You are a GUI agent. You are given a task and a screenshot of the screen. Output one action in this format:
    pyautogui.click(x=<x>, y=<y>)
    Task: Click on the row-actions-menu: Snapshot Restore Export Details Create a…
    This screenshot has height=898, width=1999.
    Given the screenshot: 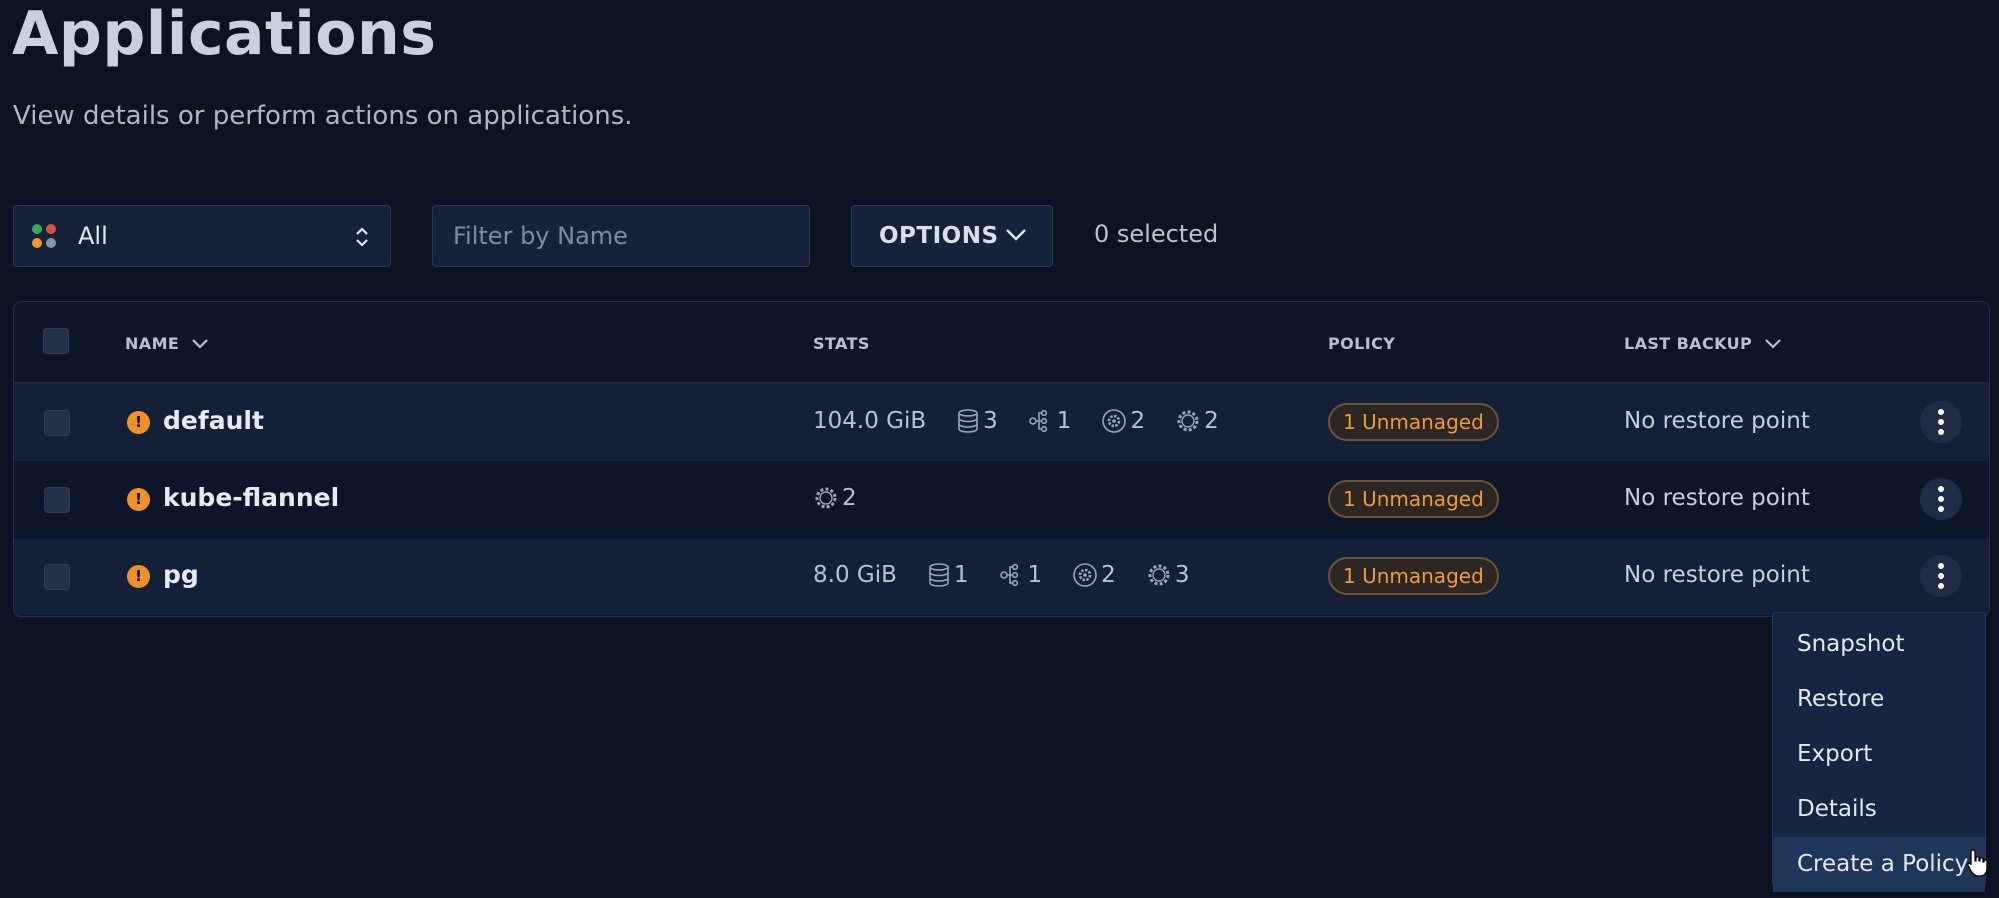 What is the action you would take?
    pyautogui.click(x=1879, y=752)
    